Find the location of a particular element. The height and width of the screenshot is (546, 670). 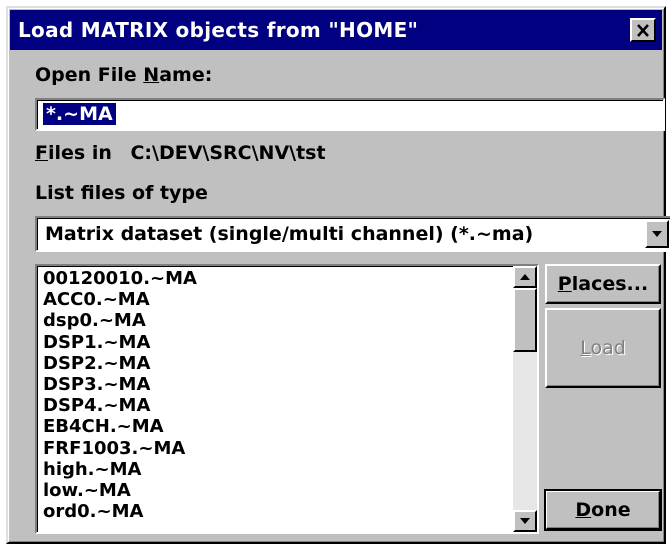

list-item: low.~MA is located at coordinates (120, 490).